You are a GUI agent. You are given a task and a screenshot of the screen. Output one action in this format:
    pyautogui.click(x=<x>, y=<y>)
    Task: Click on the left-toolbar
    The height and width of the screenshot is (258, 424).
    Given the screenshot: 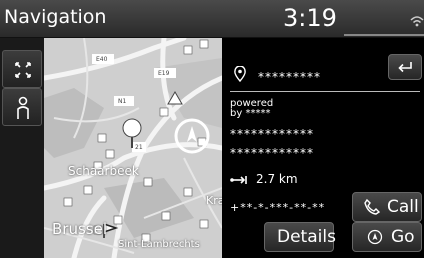 What is the action you would take?
    pyautogui.click(x=22, y=148)
    